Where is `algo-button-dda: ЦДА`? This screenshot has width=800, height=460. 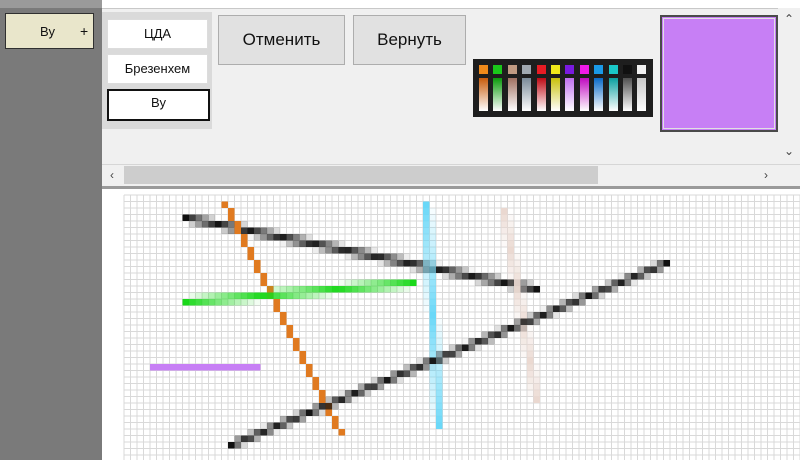
algo-button-dda: ЦДА is located at coordinates (157, 34).